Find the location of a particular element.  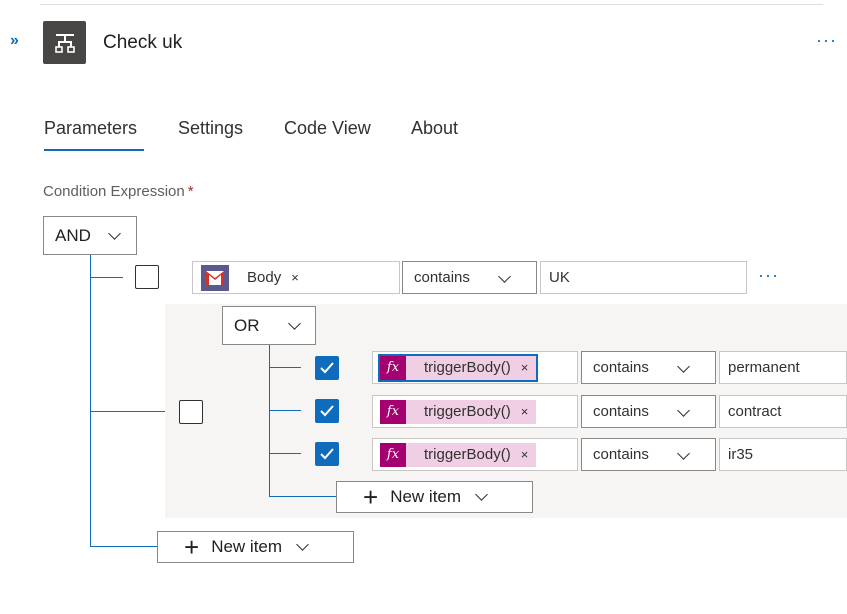

g2-value-input: contract is located at coordinates (783, 411).